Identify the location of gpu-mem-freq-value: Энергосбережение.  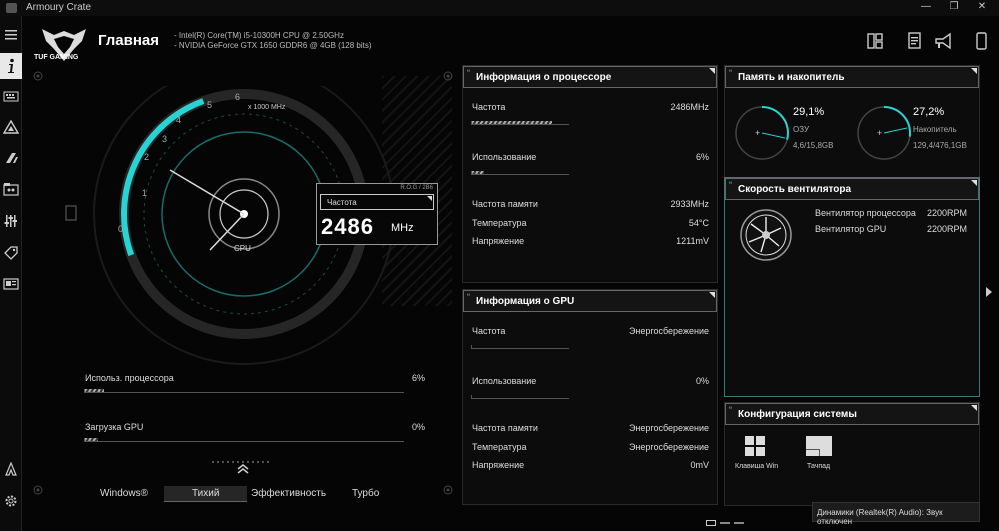
(668, 428).